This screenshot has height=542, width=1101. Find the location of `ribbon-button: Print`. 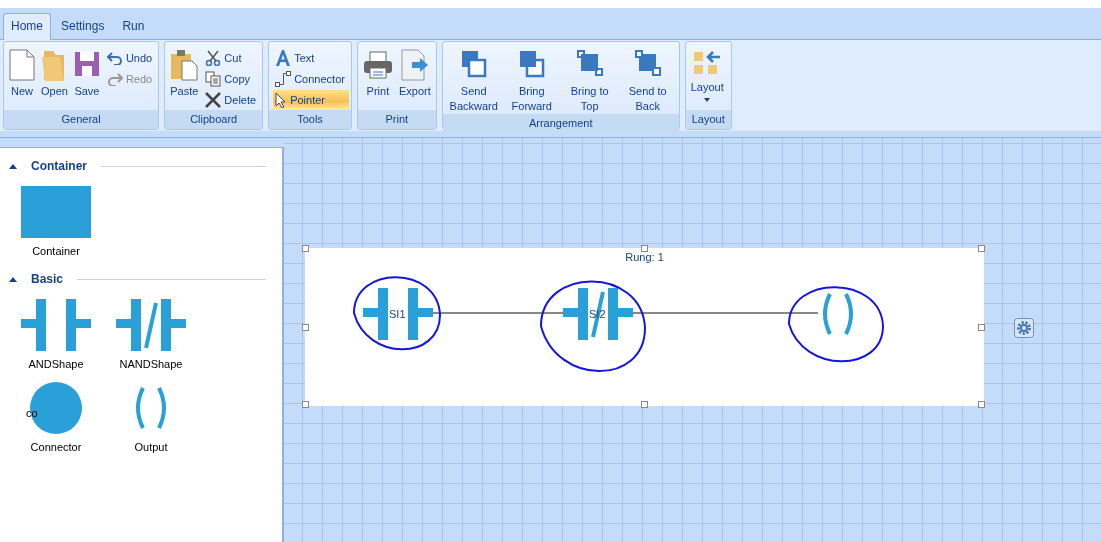

ribbon-button: Print is located at coordinates (377, 76).